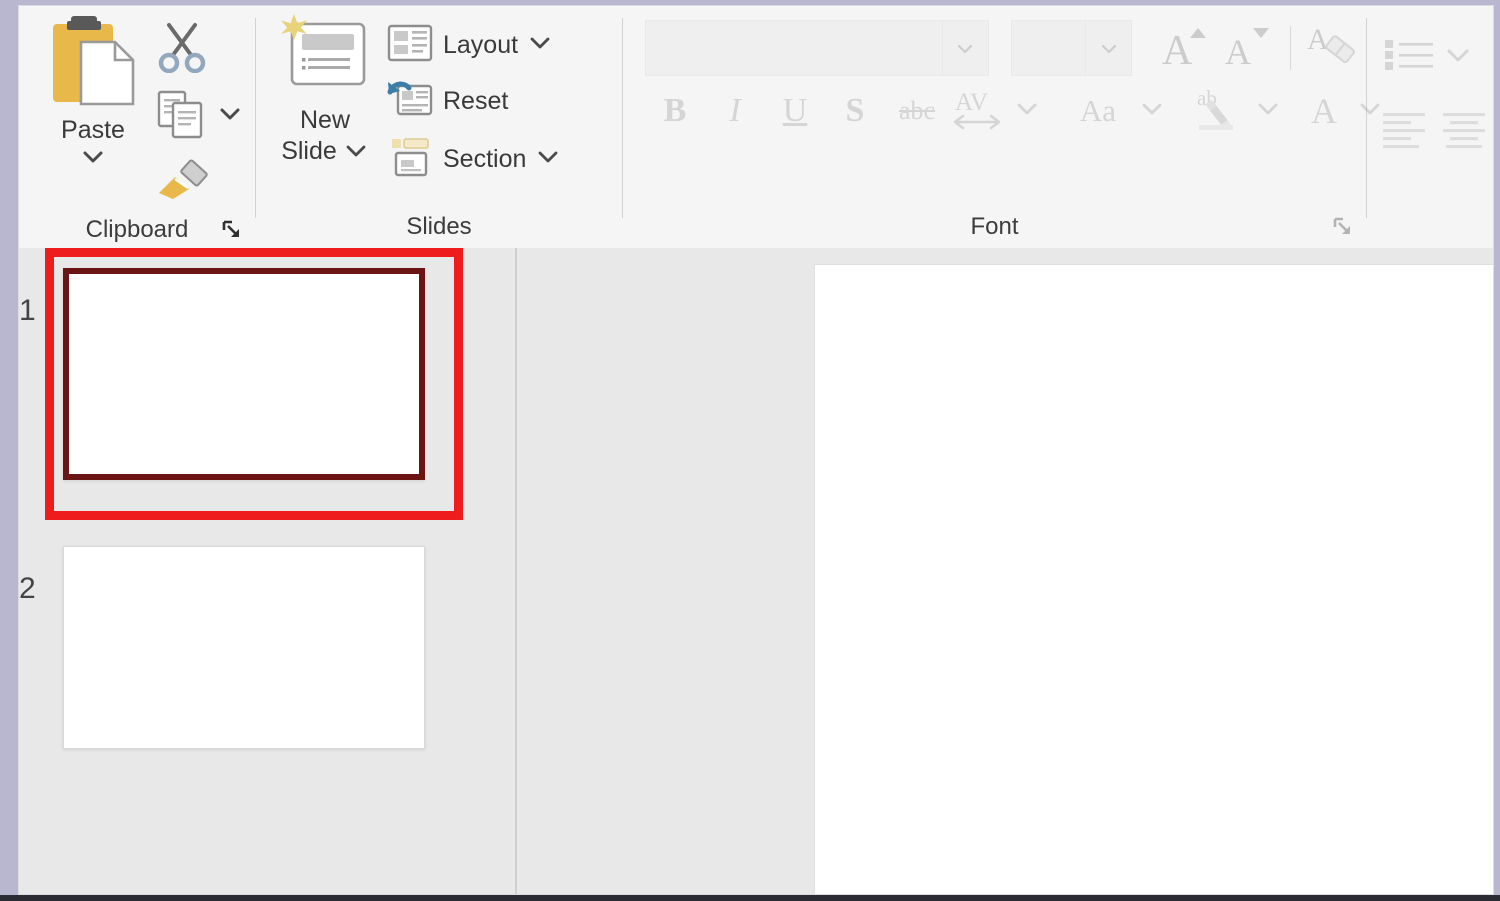  What do you see at coordinates (1108, 48) in the screenshot?
I see `font-size-chevron-down-icon` at bounding box center [1108, 48].